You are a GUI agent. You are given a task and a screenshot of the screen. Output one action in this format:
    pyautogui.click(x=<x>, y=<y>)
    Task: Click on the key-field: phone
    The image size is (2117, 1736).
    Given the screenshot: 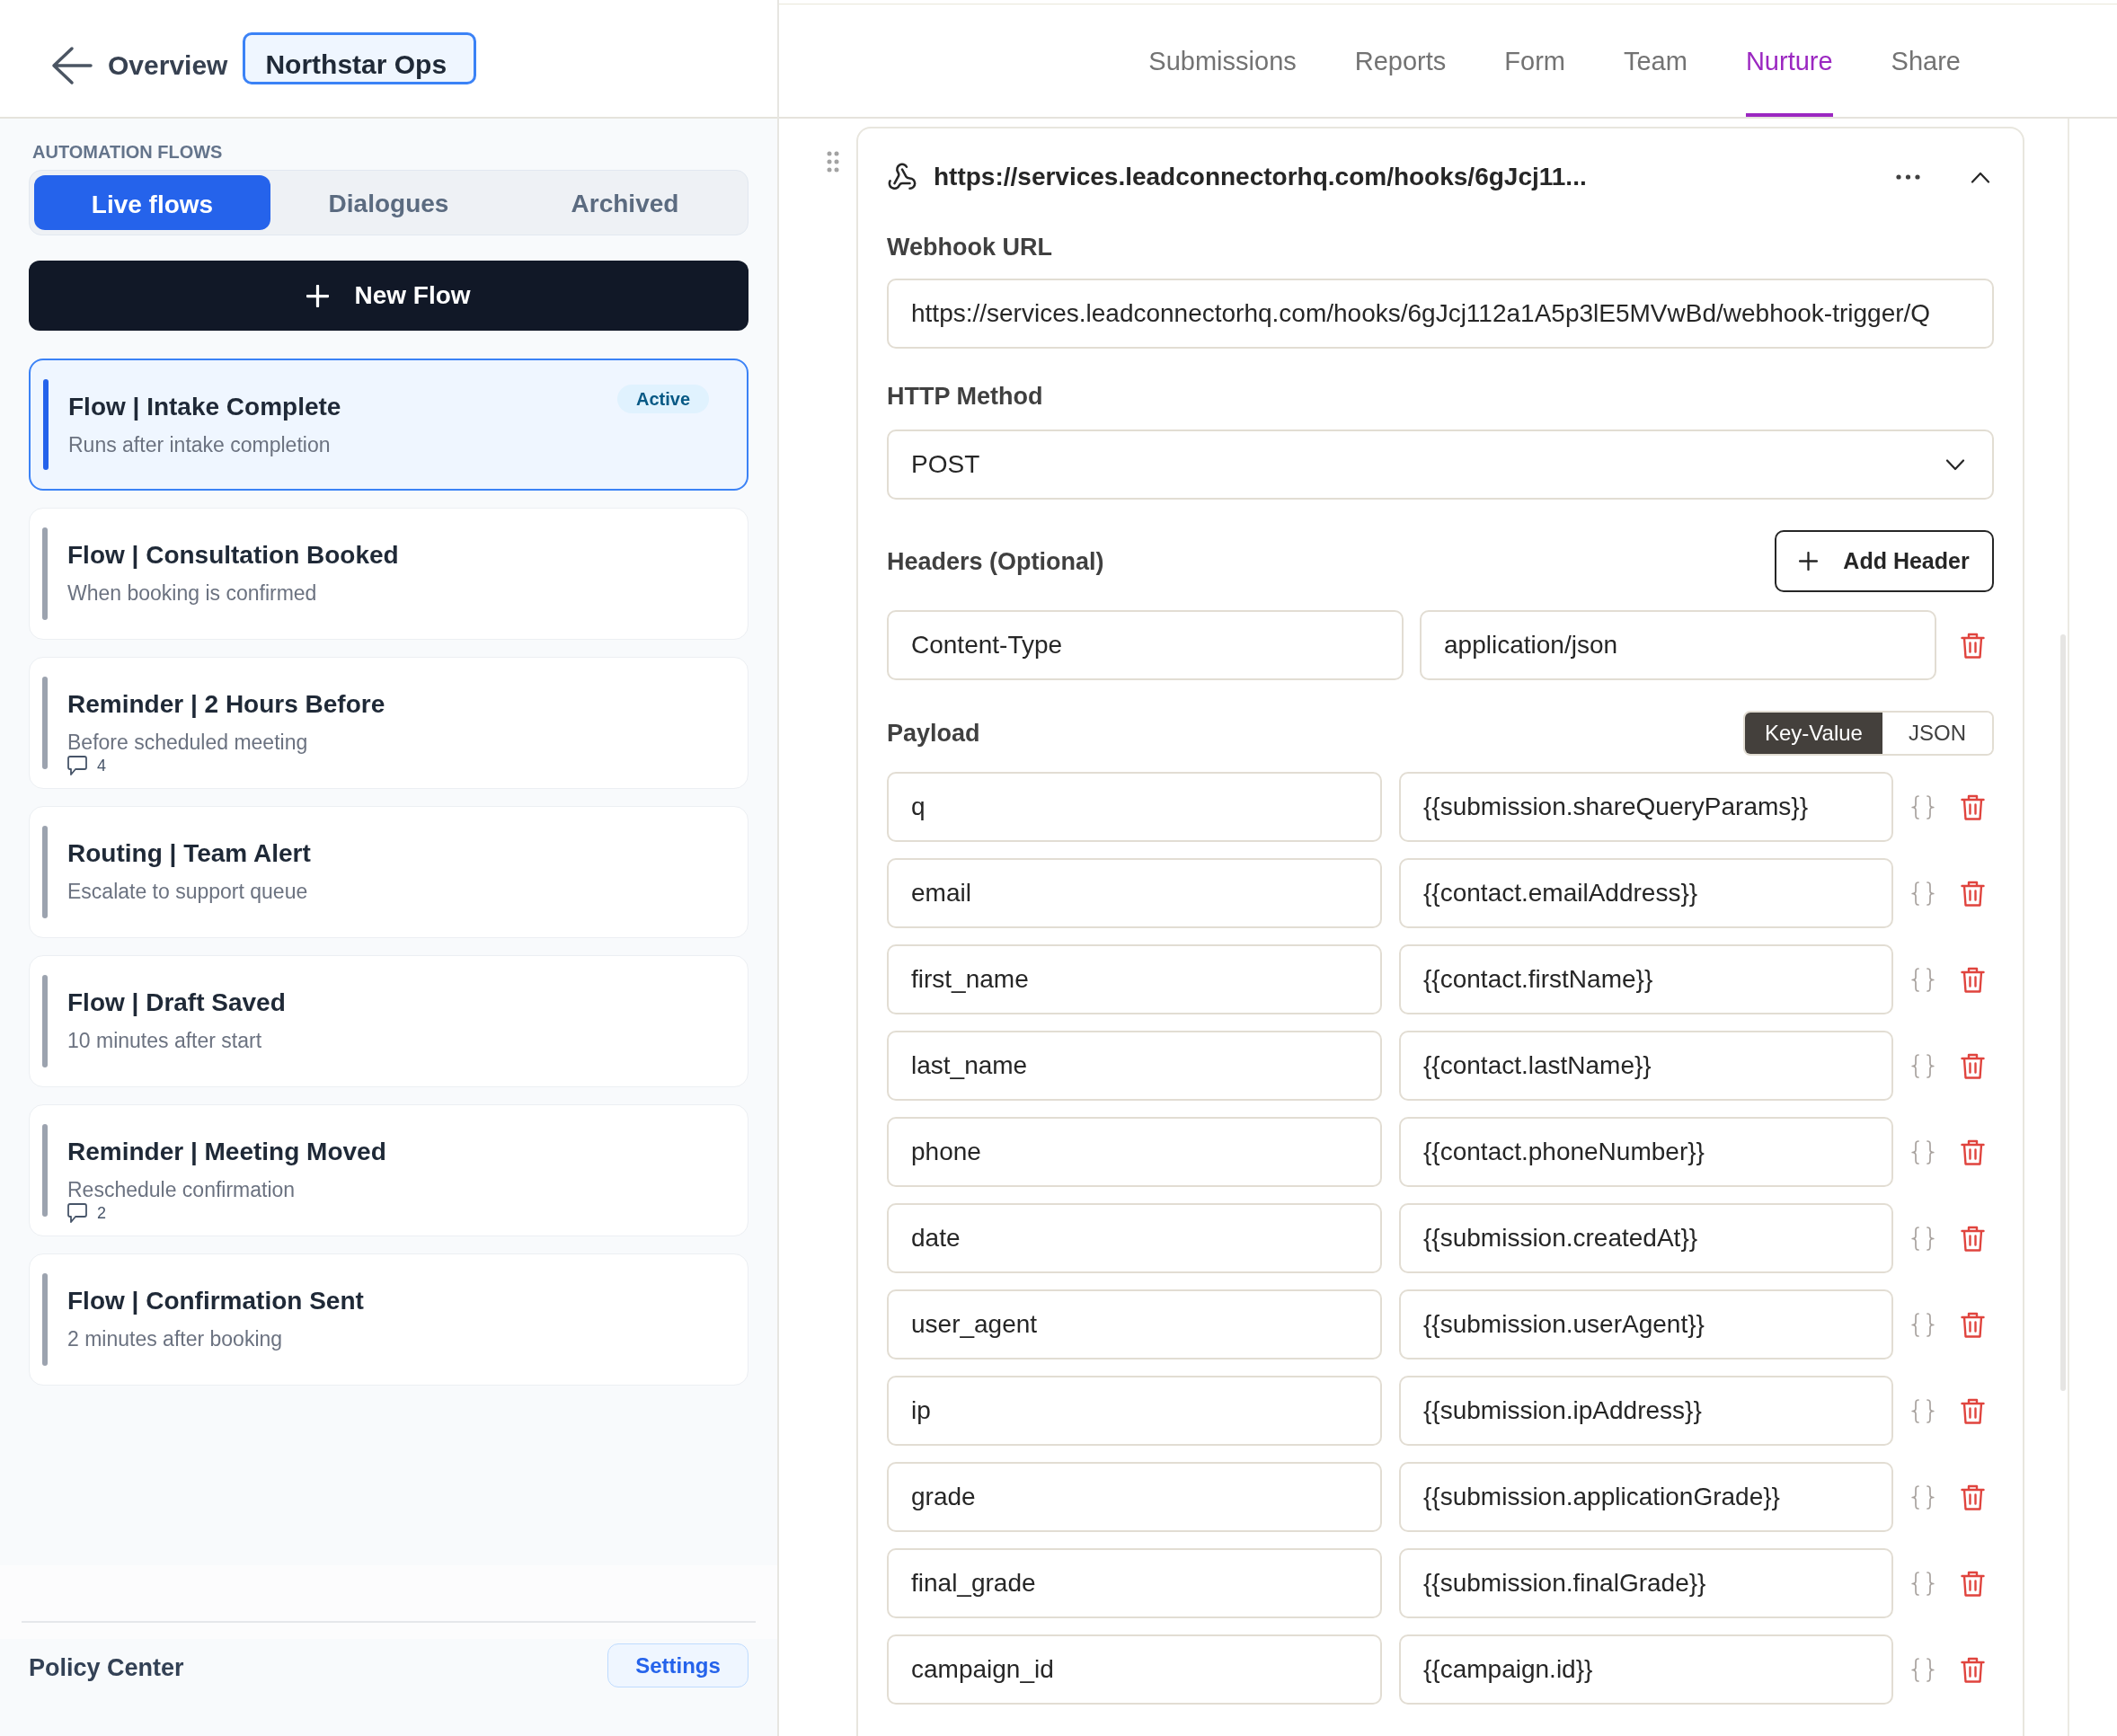 What is the action you would take?
    pyautogui.click(x=1134, y=1152)
    